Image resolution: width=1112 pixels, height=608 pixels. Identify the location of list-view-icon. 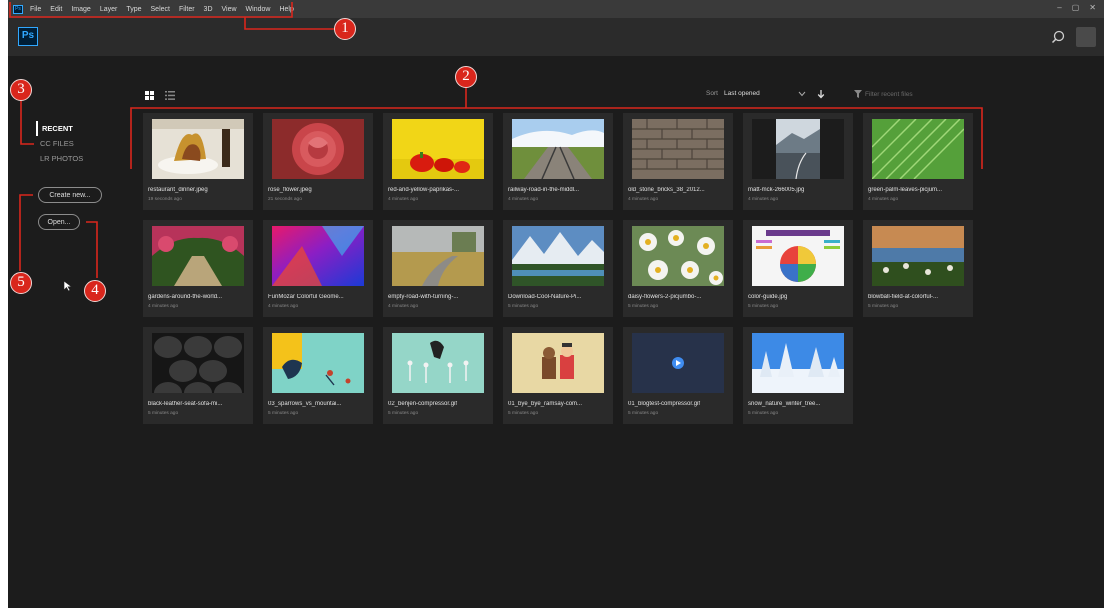
(170, 95).